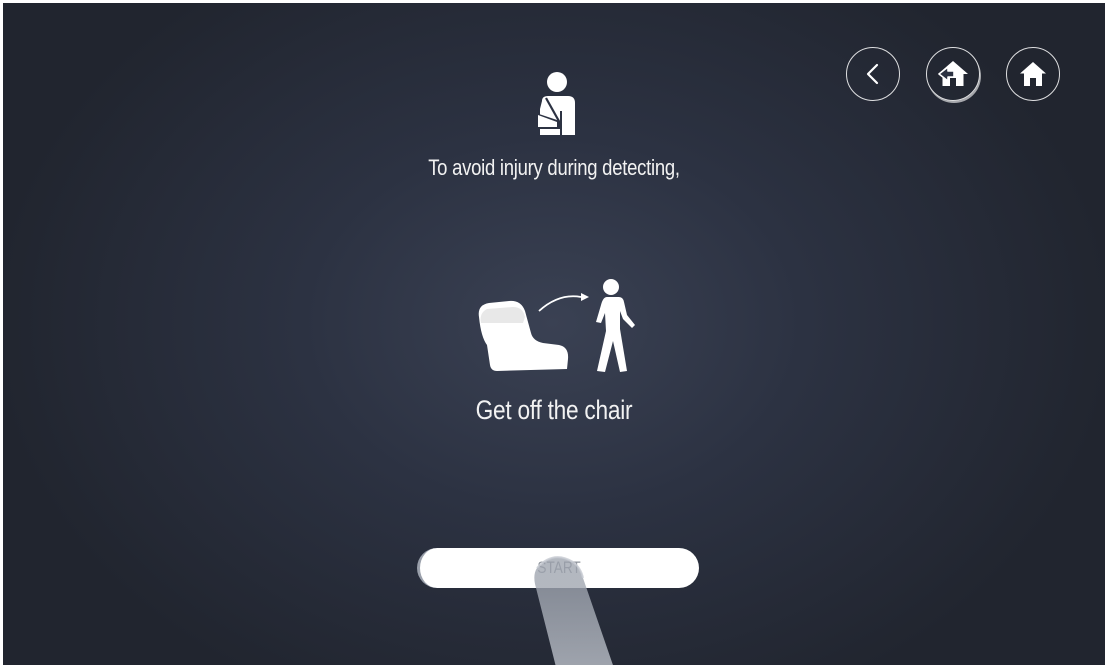 Image resolution: width=1108 pixels, height=668 pixels. I want to click on return-home-button, so click(953, 74).